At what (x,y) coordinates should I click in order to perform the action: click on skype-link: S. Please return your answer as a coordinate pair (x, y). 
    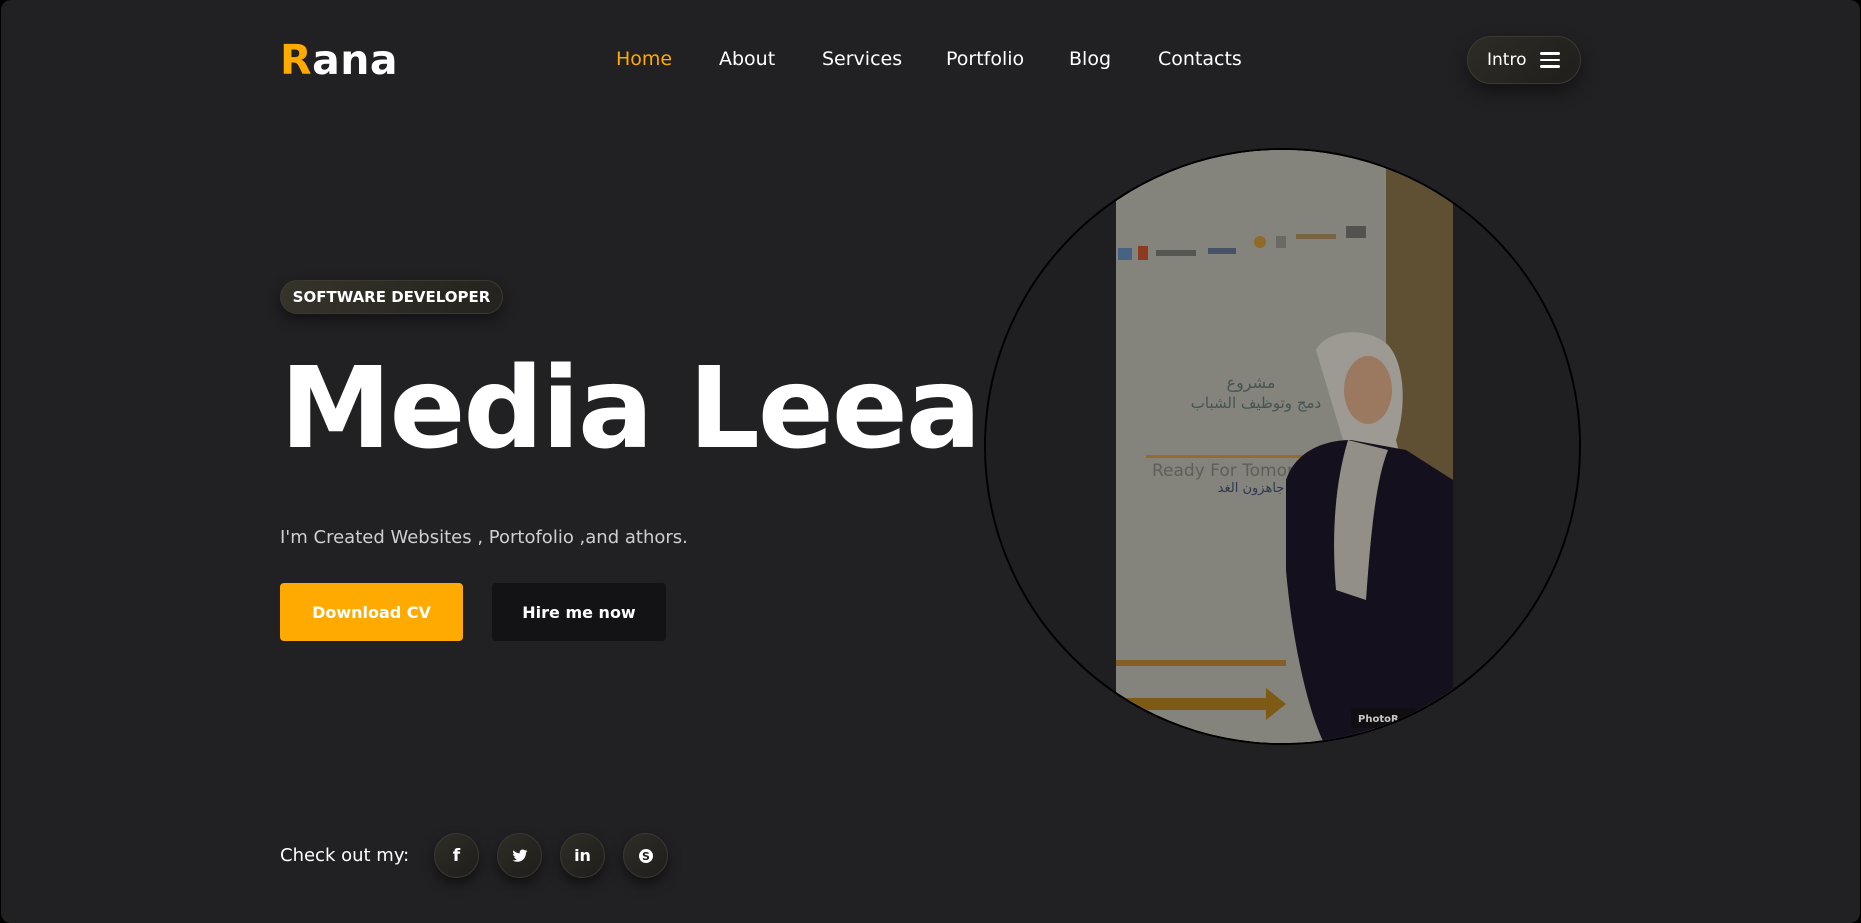
    Looking at the image, I should click on (645, 855).